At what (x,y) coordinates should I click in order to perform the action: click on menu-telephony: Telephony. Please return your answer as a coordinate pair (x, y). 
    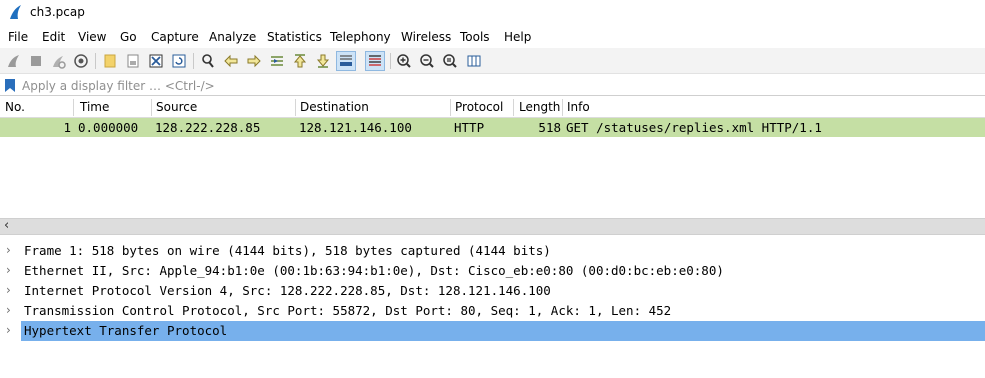
    Looking at the image, I should click on (360, 37).